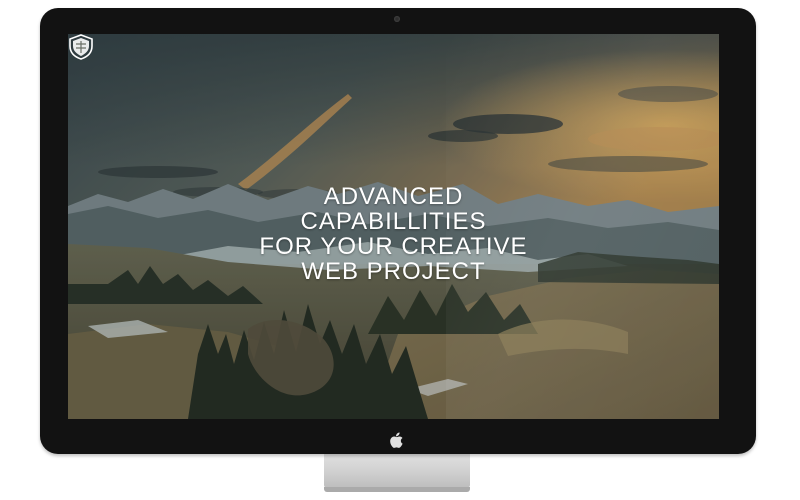  Describe the element at coordinates (393, 246) in the screenshot. I see `headline-line-3: FOR YOUR CREATIVE` at that location.